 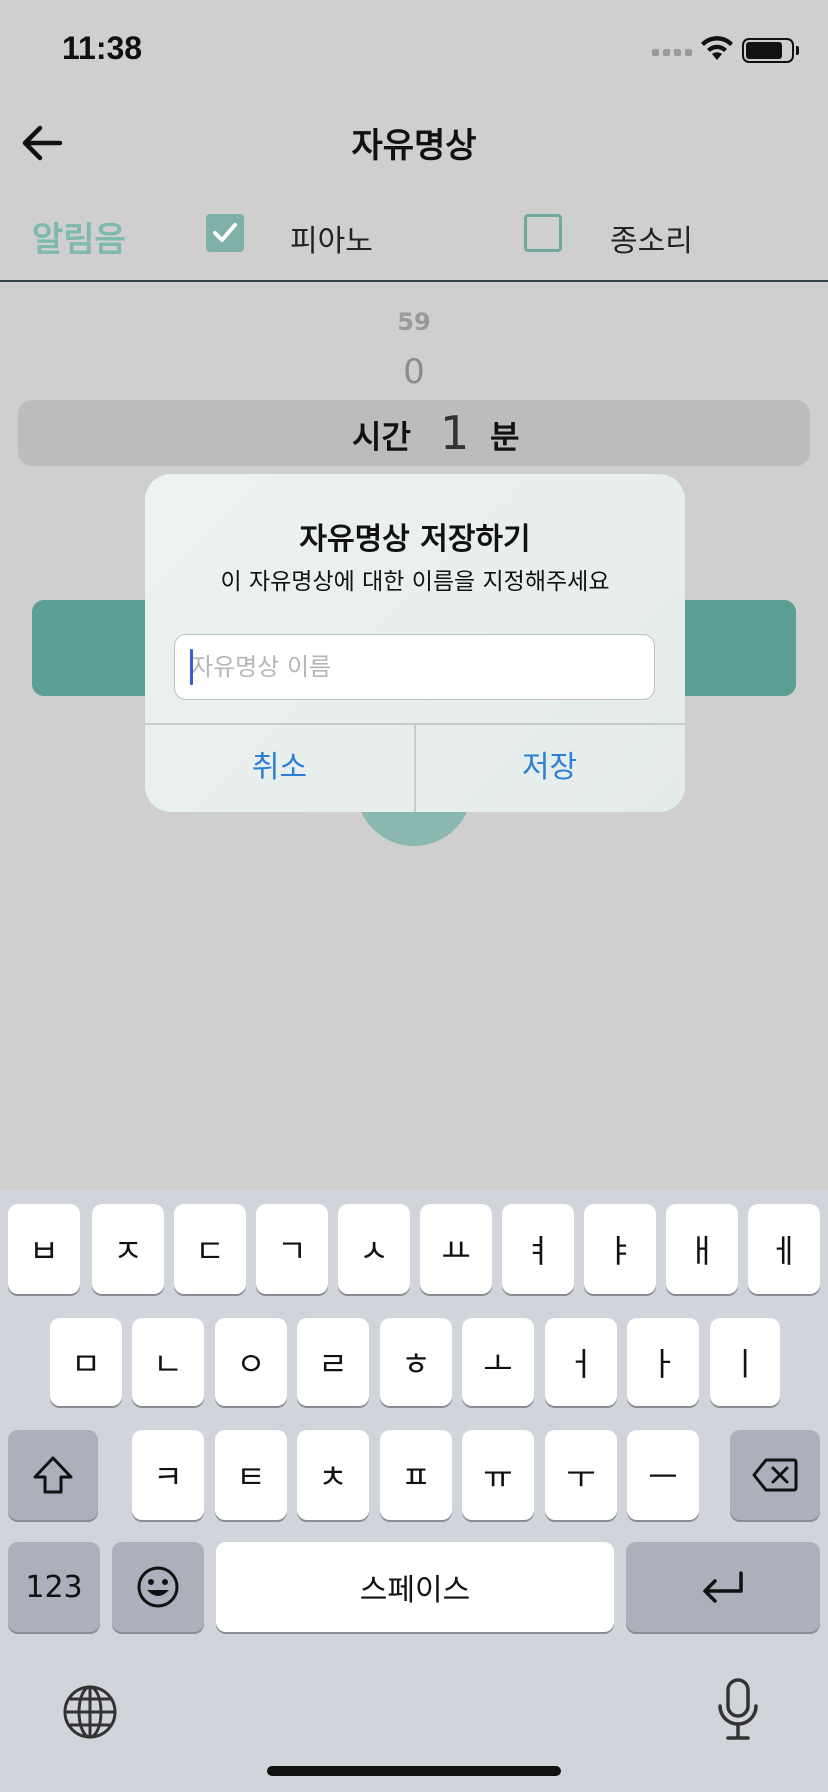 What do you see at coordinates (498, 1475) in the screenshot?
I see `key: ㅠ` at bounding box center [498, 1475].